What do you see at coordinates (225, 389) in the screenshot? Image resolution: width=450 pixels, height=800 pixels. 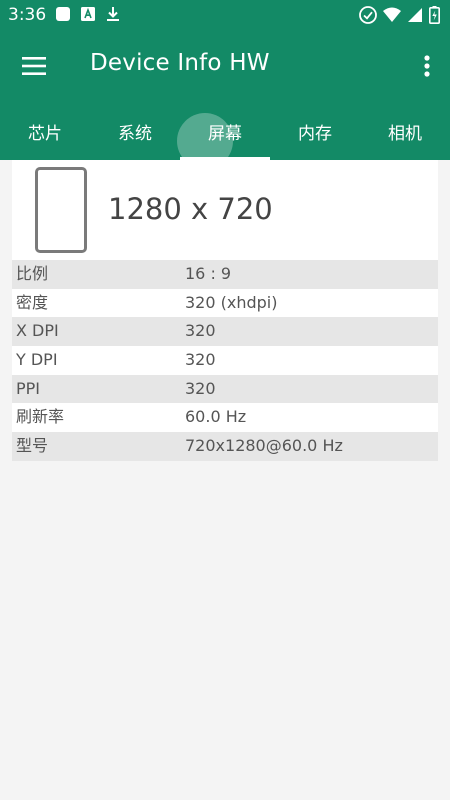 I see `info-row-ppi: PPI 320` at bounding box center [225, 389].